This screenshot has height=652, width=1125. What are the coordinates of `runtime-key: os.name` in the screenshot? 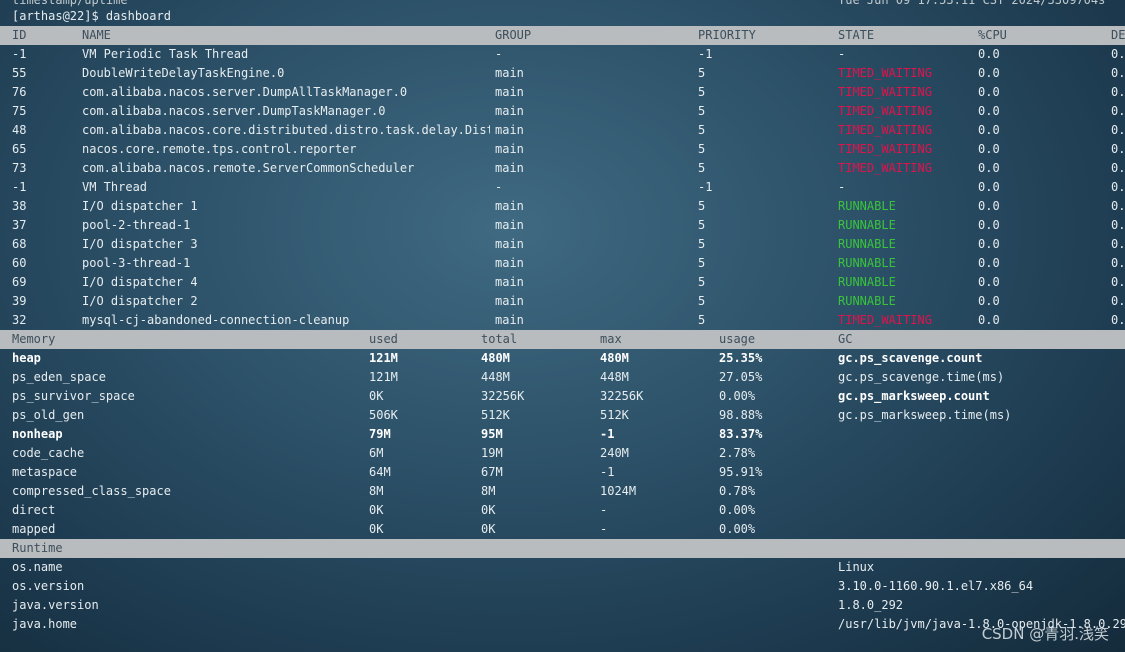 It's located at (37, 567).